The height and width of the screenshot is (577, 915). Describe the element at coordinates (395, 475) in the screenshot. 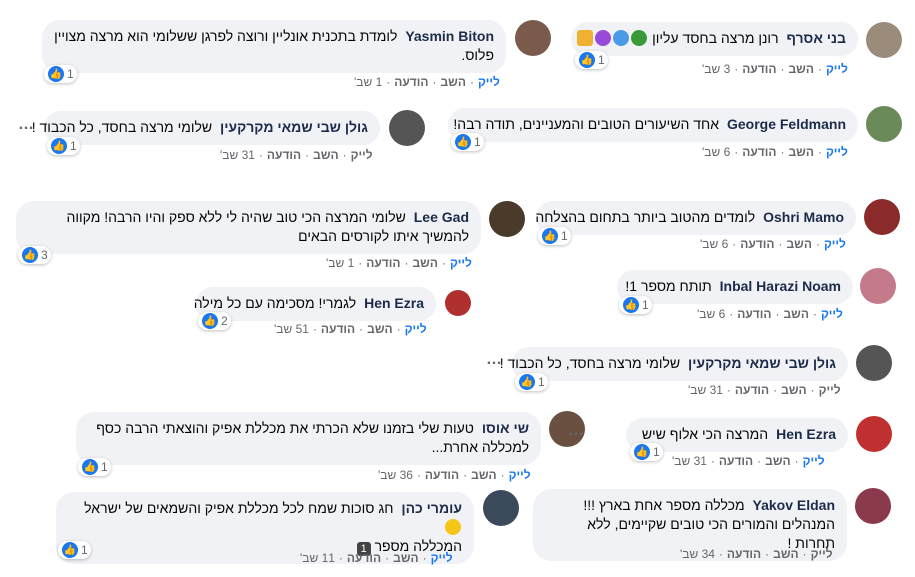

I see `timestamp: 36 שב'` at that location.